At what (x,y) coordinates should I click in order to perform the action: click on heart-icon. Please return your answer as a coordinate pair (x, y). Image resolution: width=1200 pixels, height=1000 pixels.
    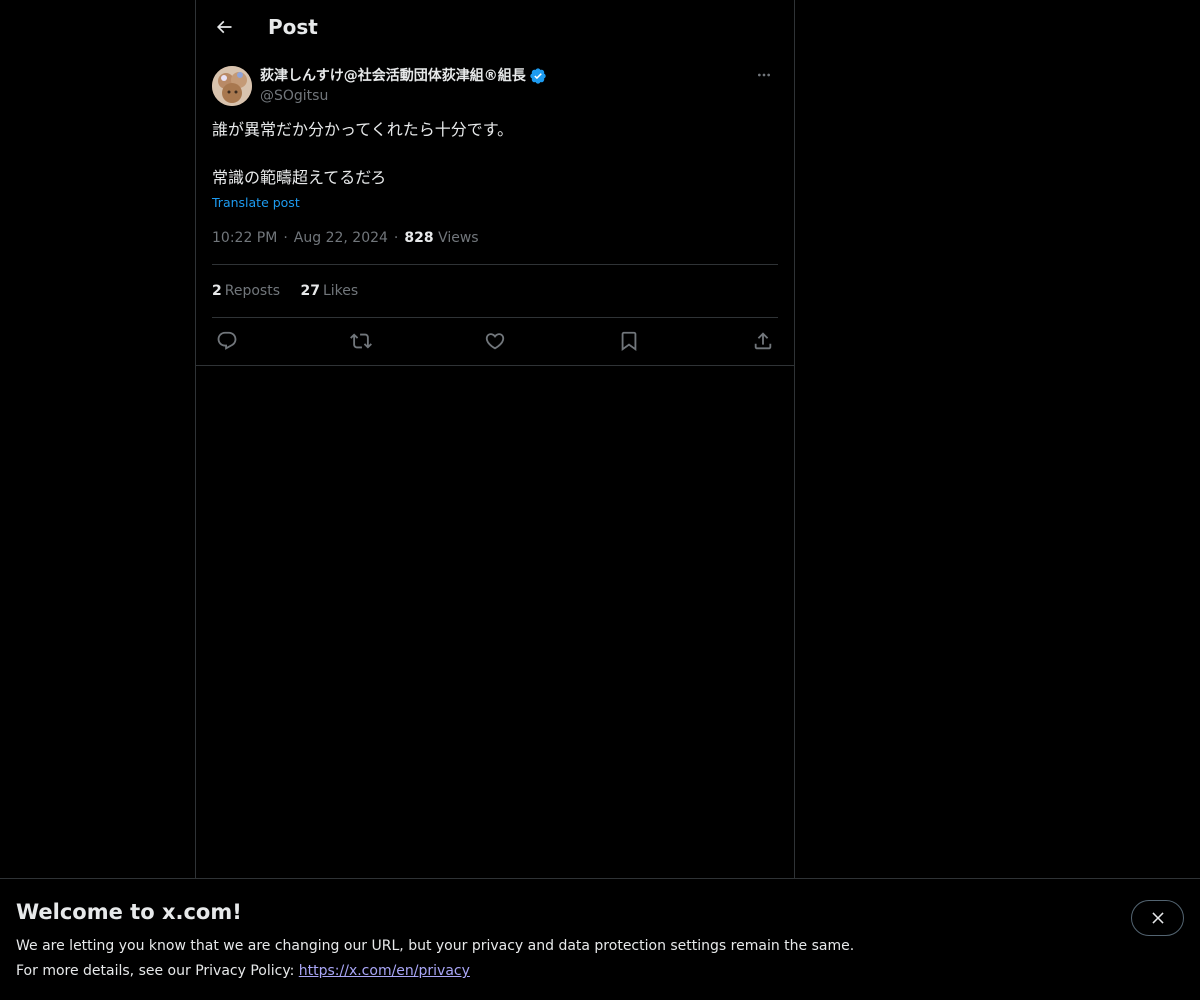
    Looking at the image, I should click on (495, 341).